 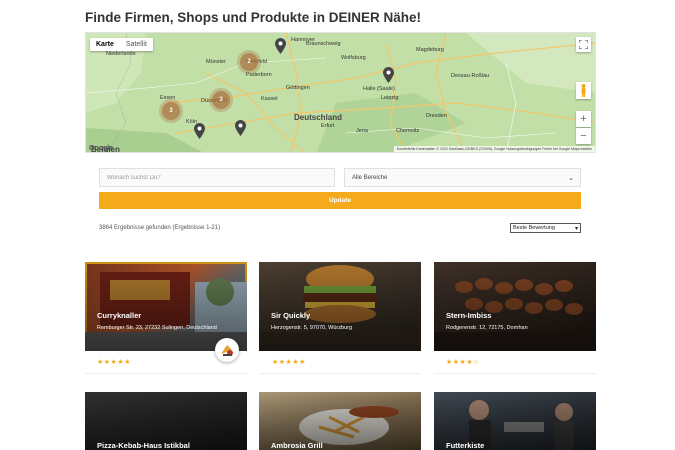 I want to click on listing-name: Curryknaller, so click(x=119, y=315).